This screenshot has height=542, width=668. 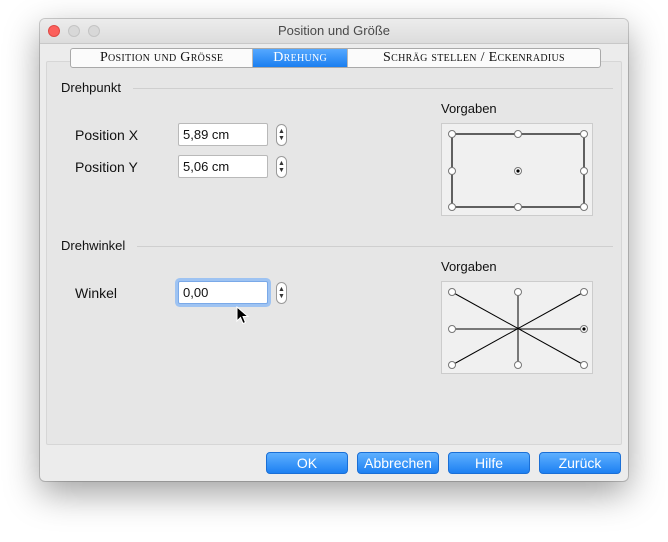 What do you see at coordinates (518, 207) in the screenshot?
I see `pivot-preset-bottom-center` at bounding box center [518, 207].